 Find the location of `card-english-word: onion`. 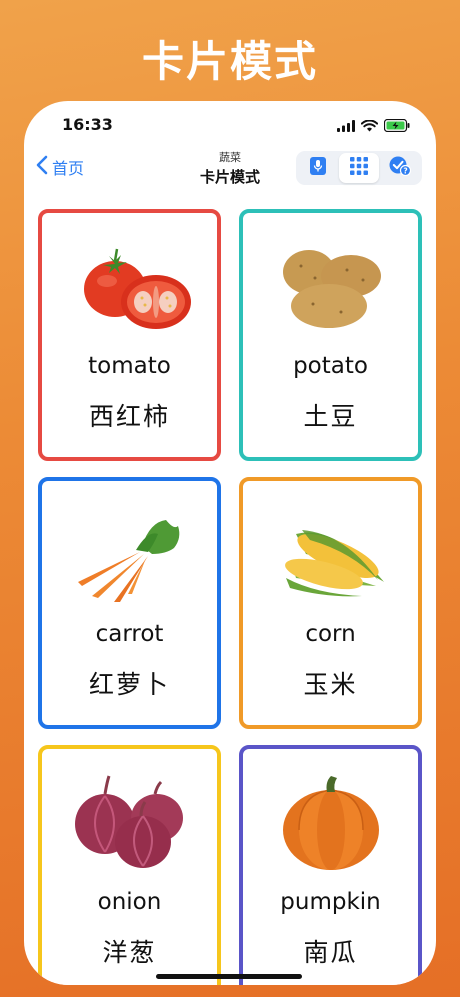

card-english-word: onion is located at coordinates (129, 902).